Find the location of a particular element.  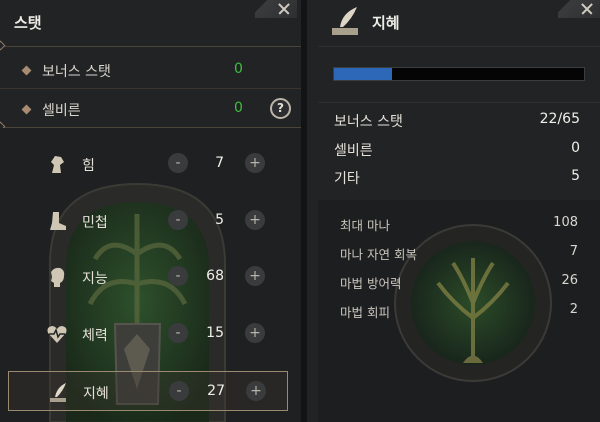

detail-value: 26 is located at coordinates (569, 280).